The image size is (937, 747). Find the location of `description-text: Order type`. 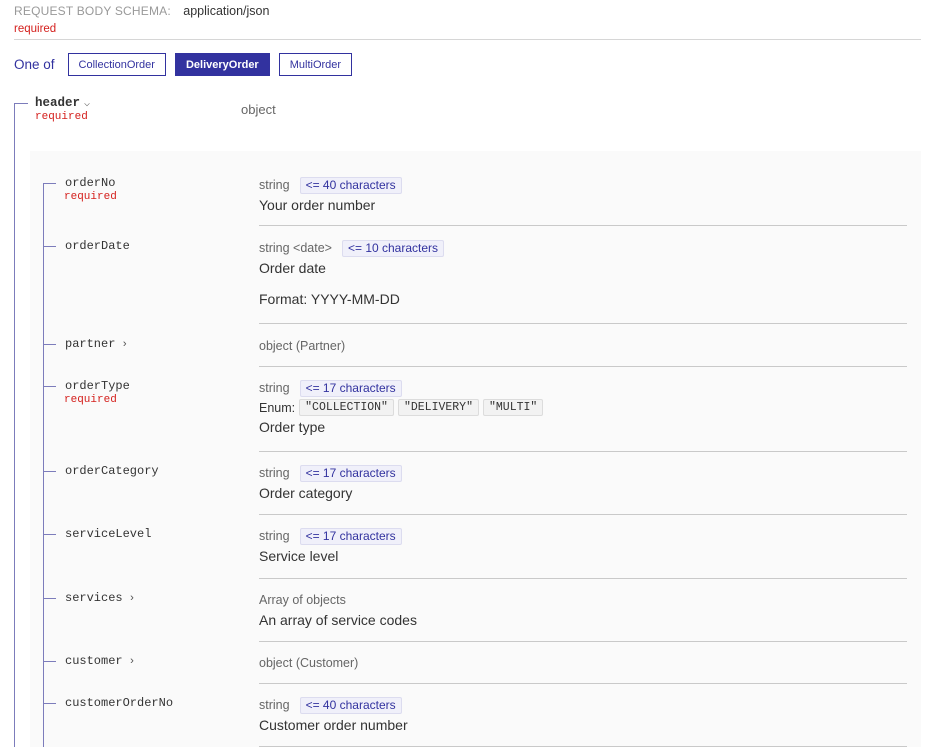

description-text: Order type is located at coordinates (292, 427).